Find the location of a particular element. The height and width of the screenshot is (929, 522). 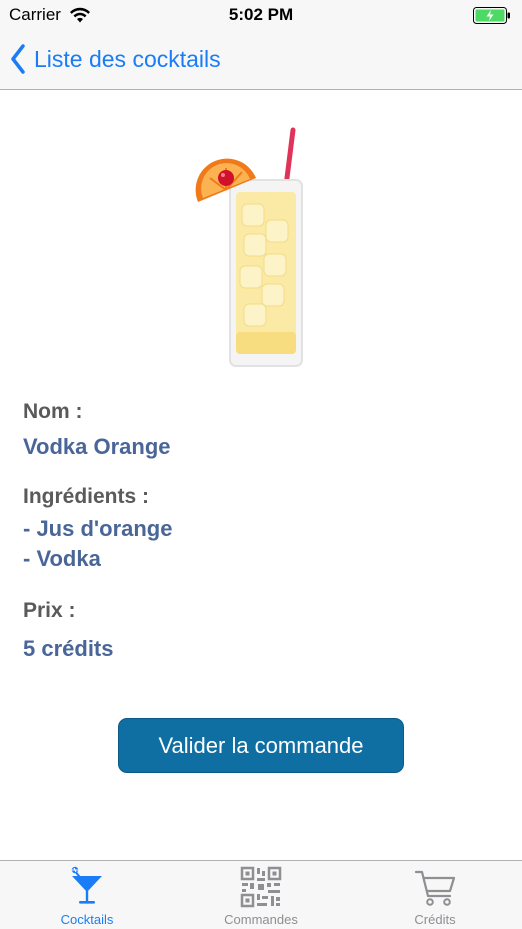

status-time: 5:02 PM is located at coordinates (261, 14).